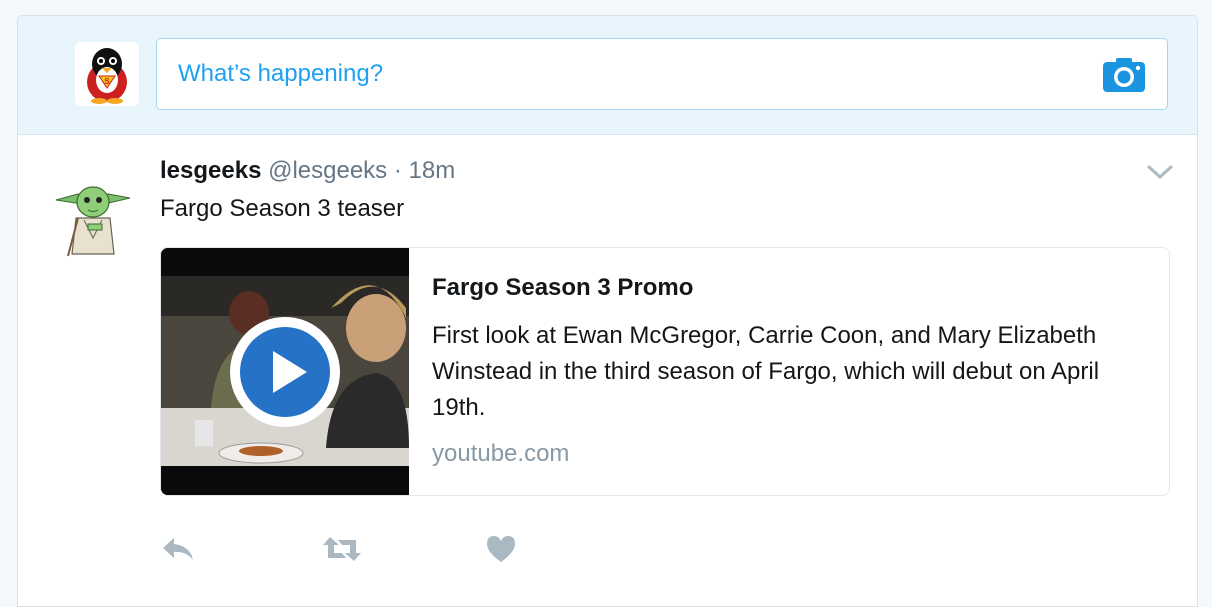 Image resolution: width=1212 pixels, height=607 pixels. I want to click on author-username: @lesgeeks, so click(327, 170).